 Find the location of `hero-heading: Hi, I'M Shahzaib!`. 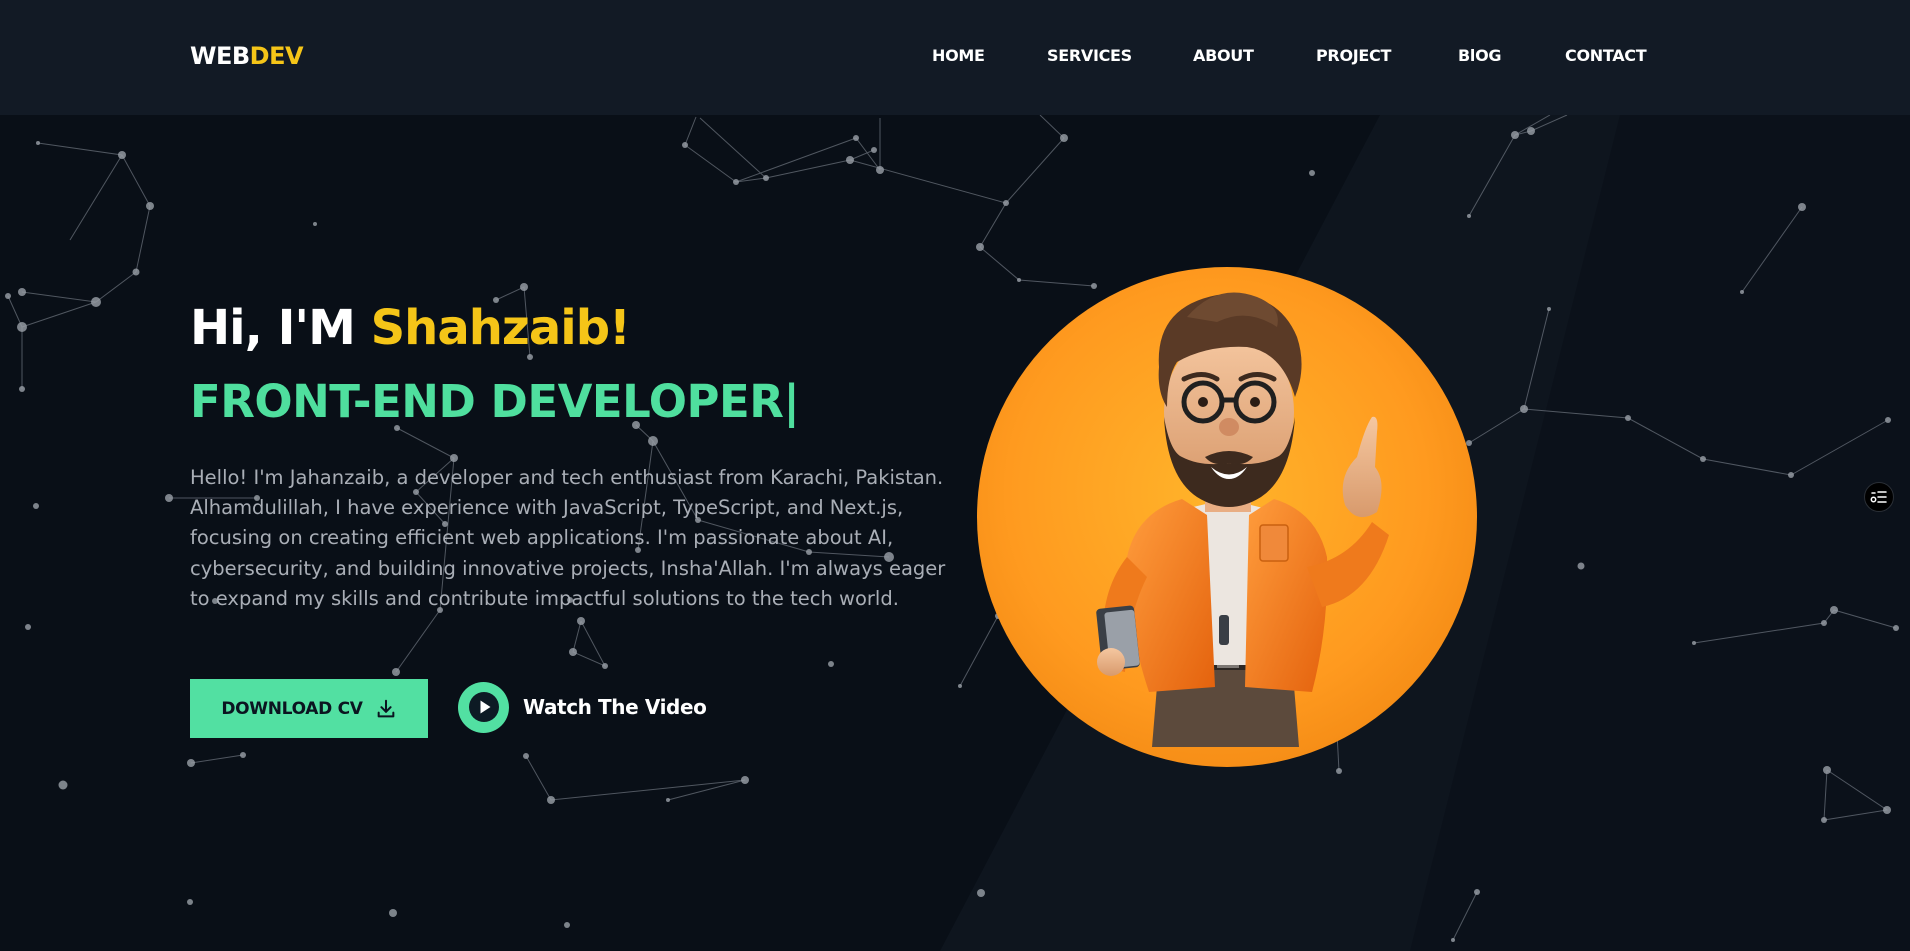

hero-heading: Hi, I'M Shahzaib! is located at coordinates (410, 328).